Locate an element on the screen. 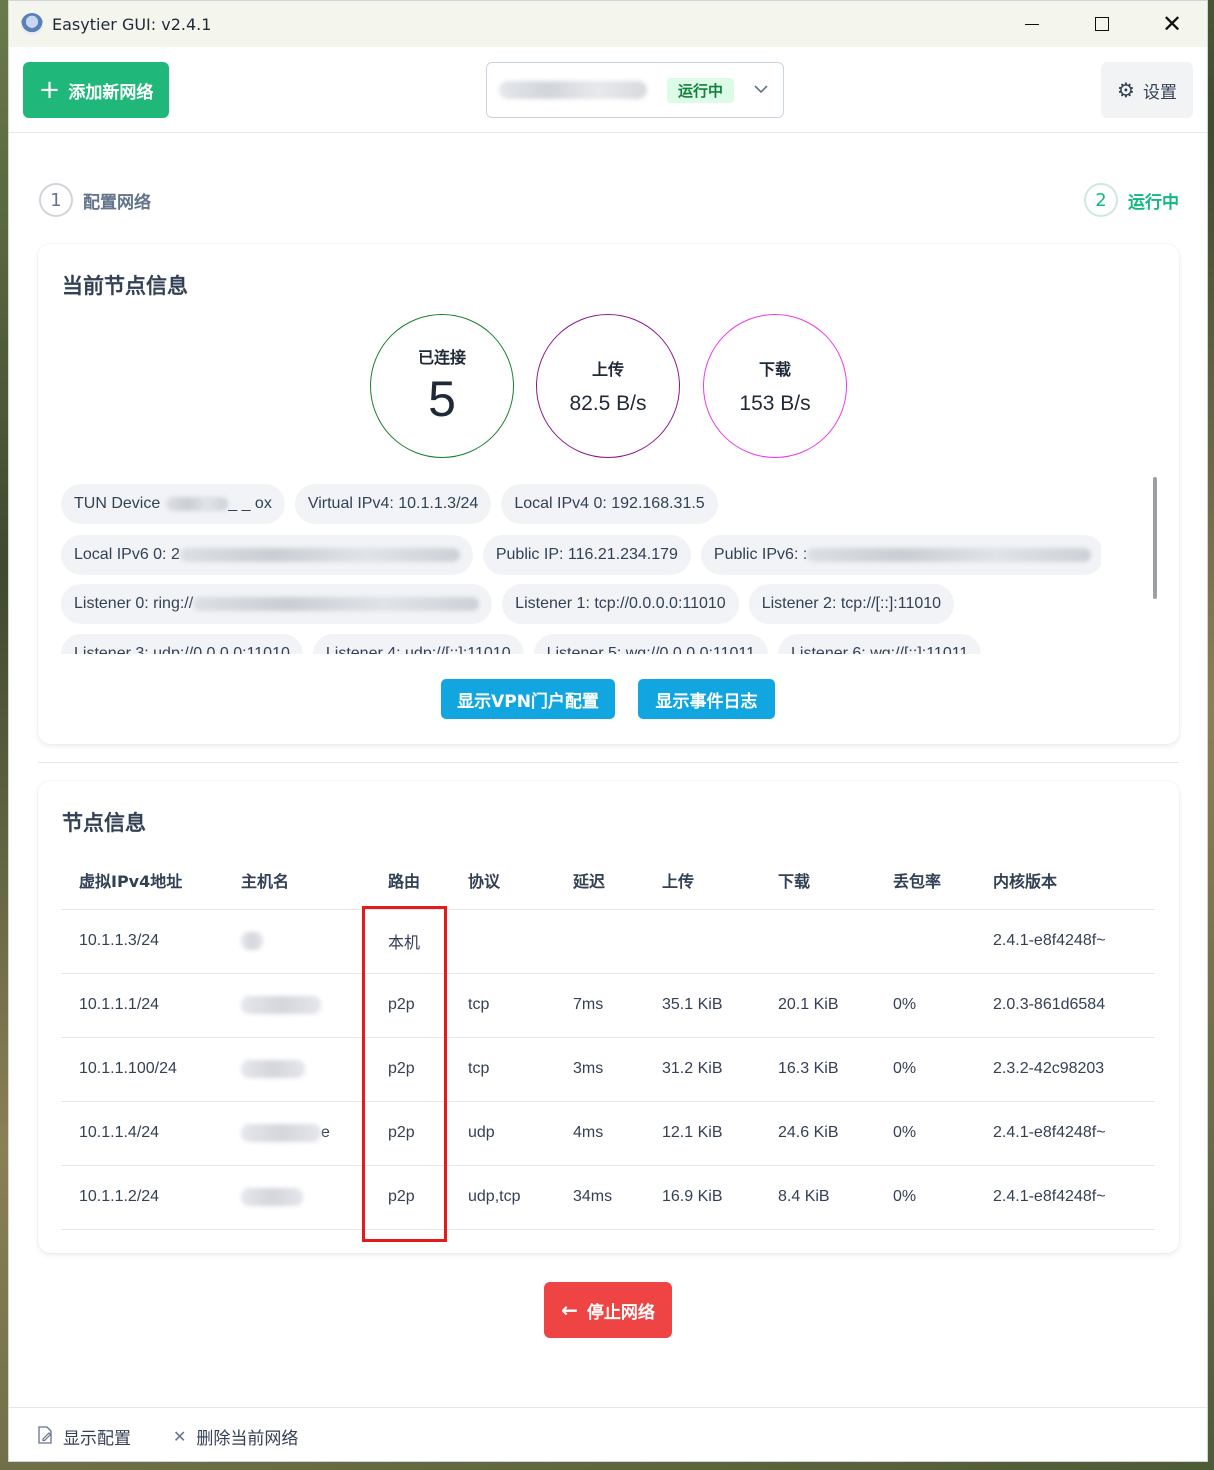  cell-upload: 16.9 KiB is located at coordinates (702, 1197).